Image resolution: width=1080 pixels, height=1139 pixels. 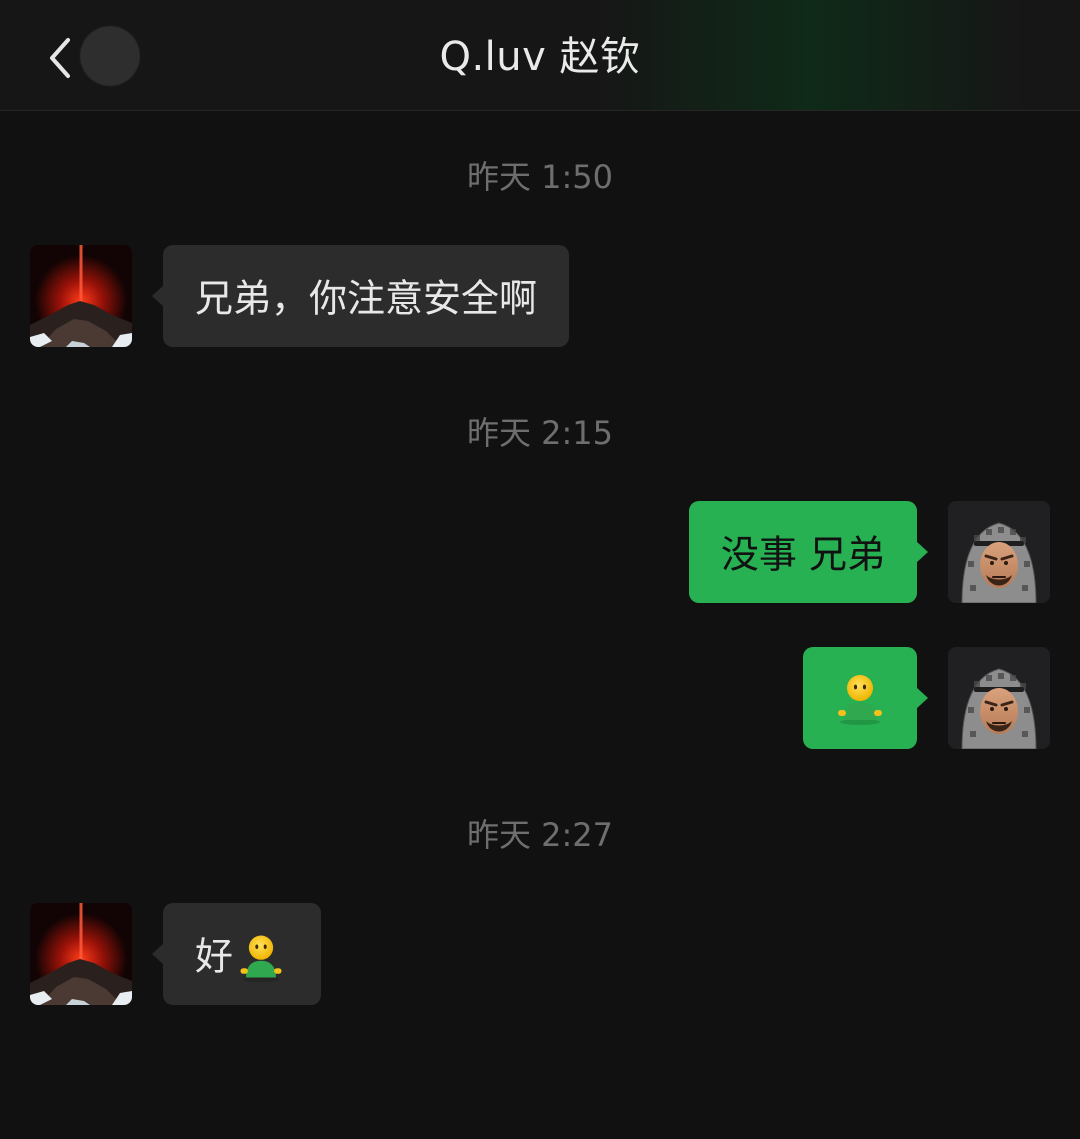 What do you see at coordinates (366, 298) in the screenshot?
I see `message-text: 兄弟，你注意安全啊` at bounding box center [366, 298].